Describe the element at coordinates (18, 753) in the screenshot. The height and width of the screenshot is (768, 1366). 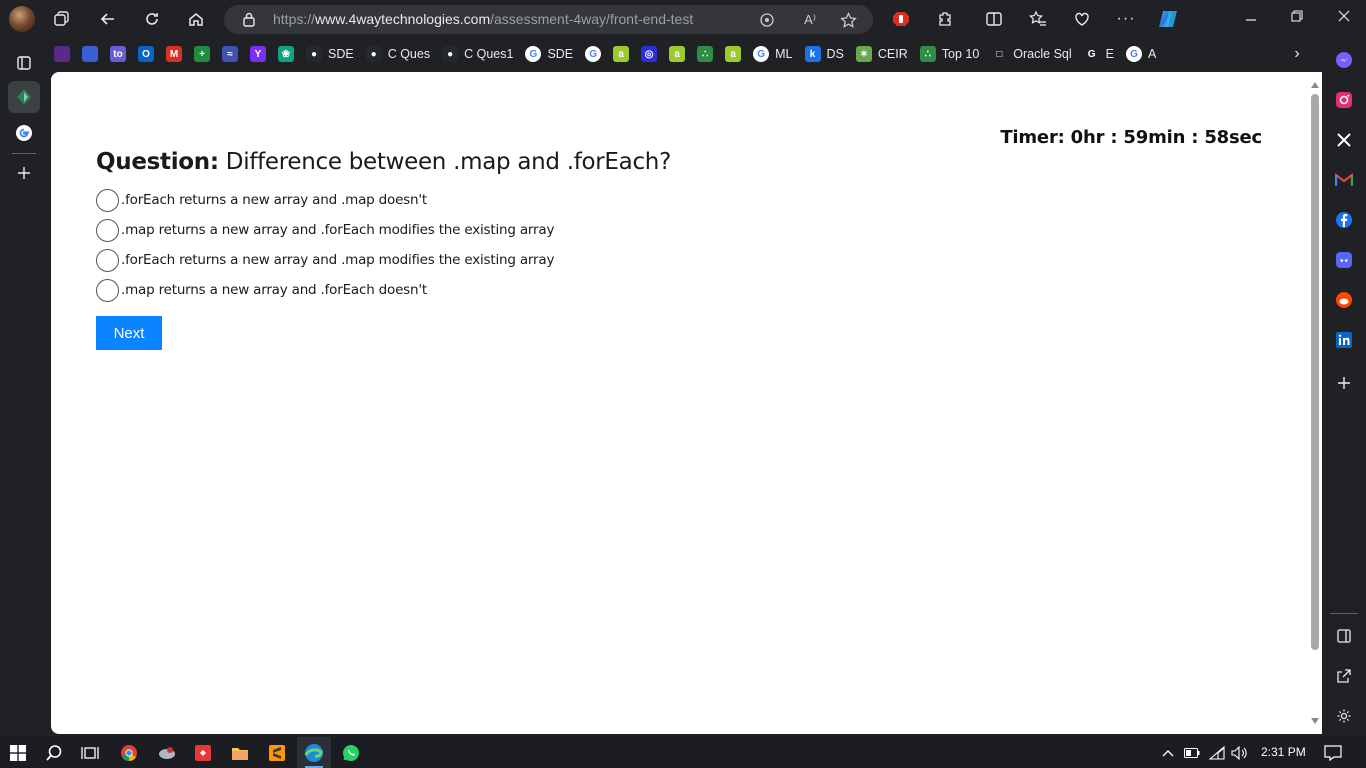
I see `windows-start-icon` at that location.